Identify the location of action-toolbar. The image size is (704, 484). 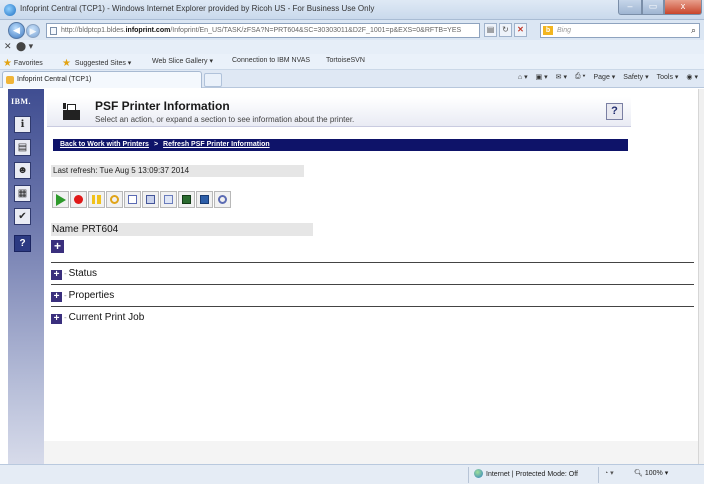
(141, 199).